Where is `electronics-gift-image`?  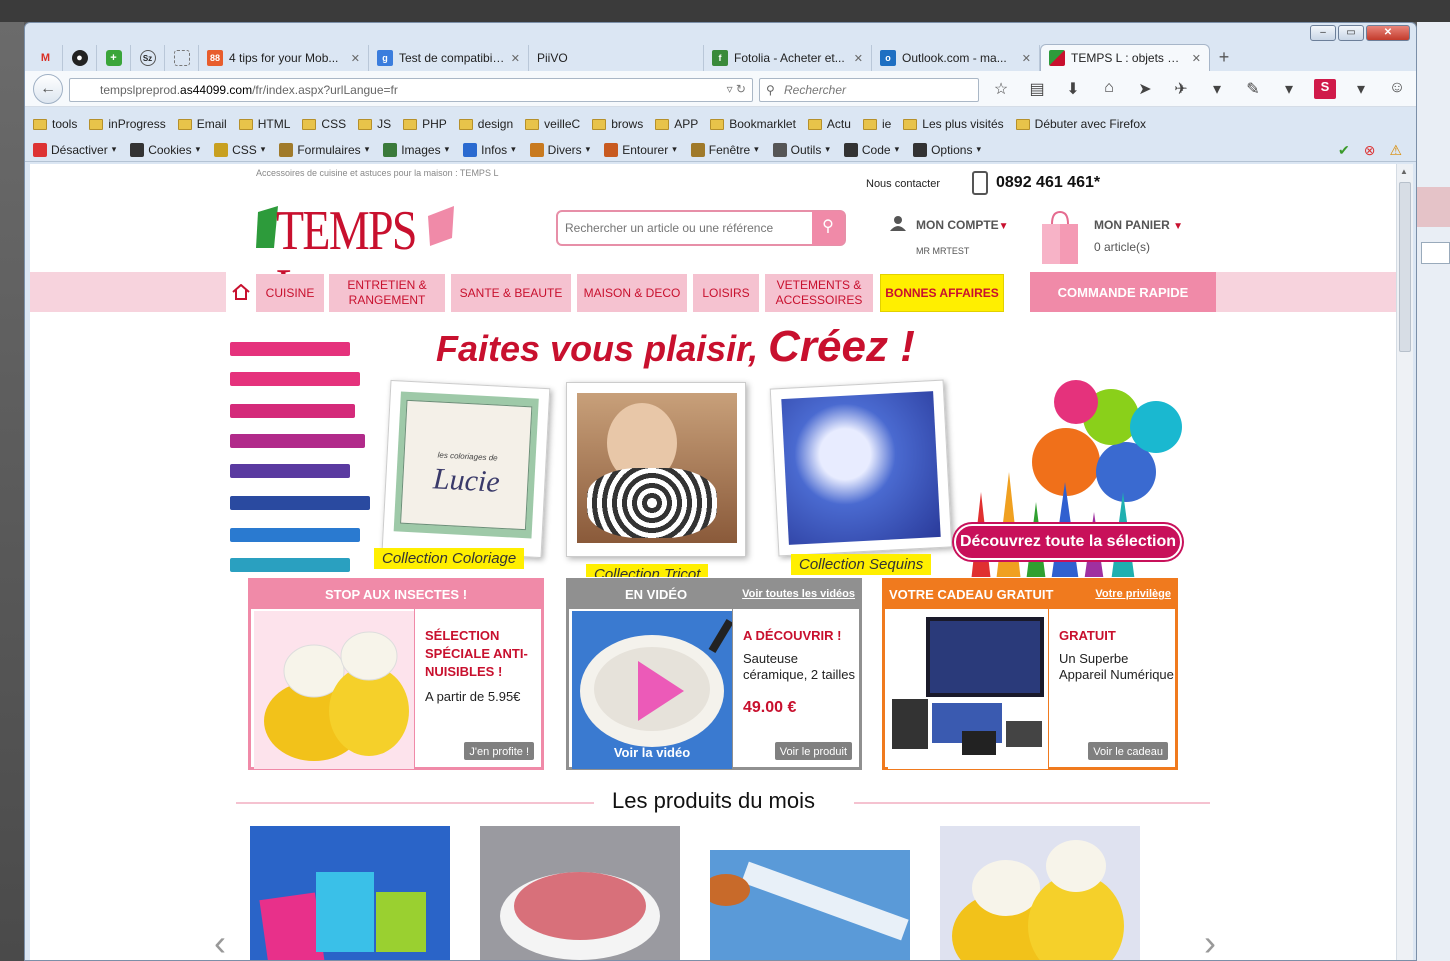 electronics-gift-image is located at coordinates (968, 690).